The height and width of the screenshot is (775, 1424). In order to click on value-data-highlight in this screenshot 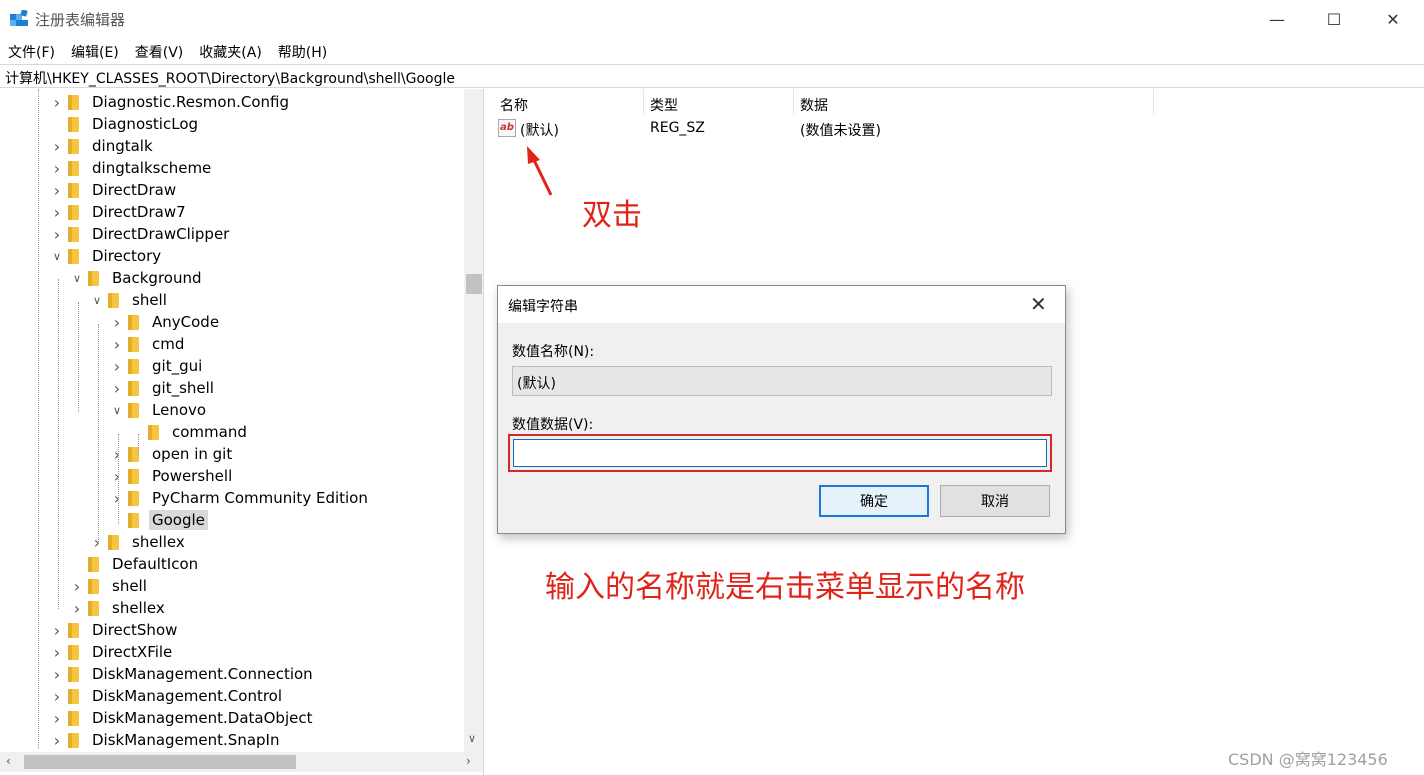, I will do `click(780, 453)`.